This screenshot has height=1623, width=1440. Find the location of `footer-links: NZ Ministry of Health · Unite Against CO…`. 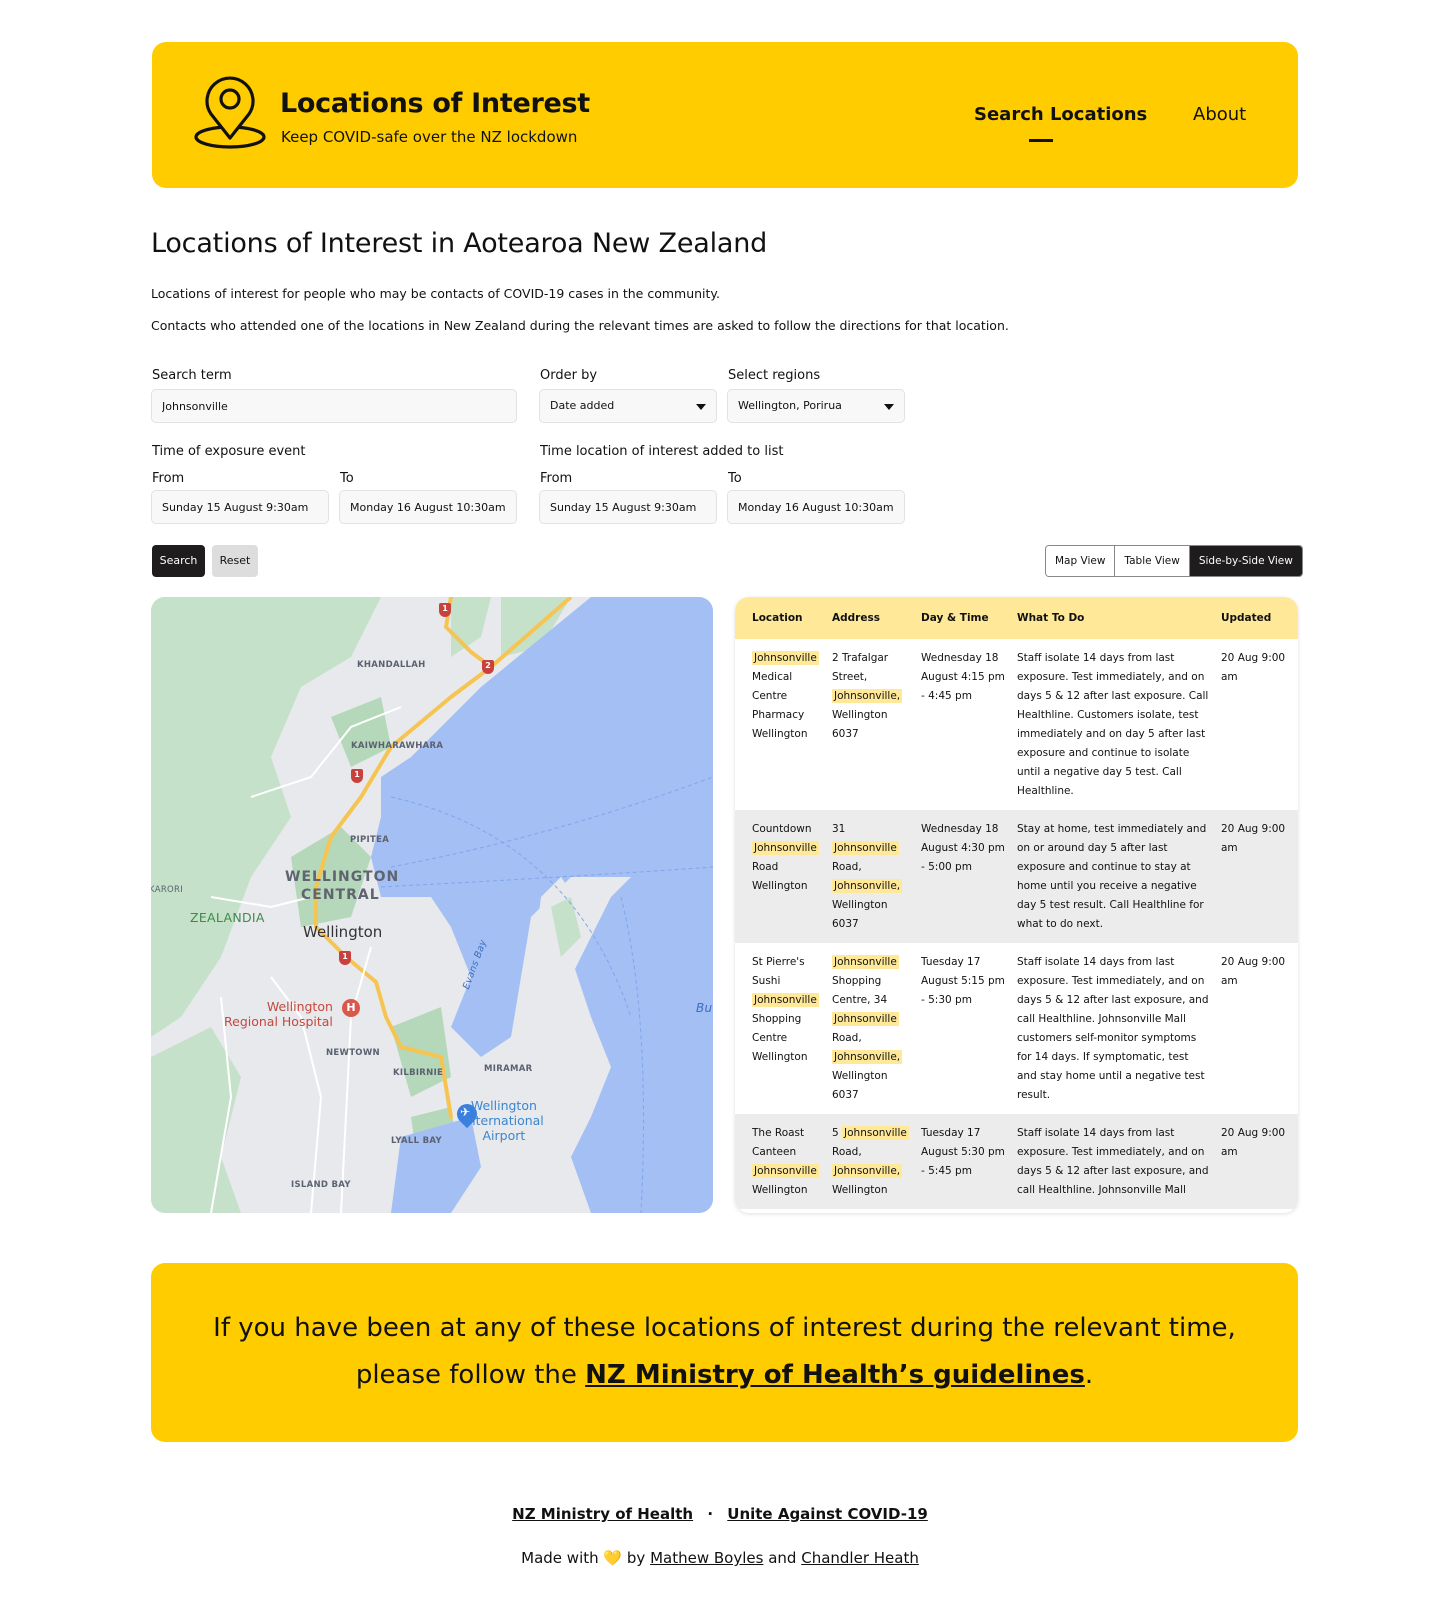

footer-links: NZ Ministry of Health · Unite Against CO… is located at coordinates (720, 1514).